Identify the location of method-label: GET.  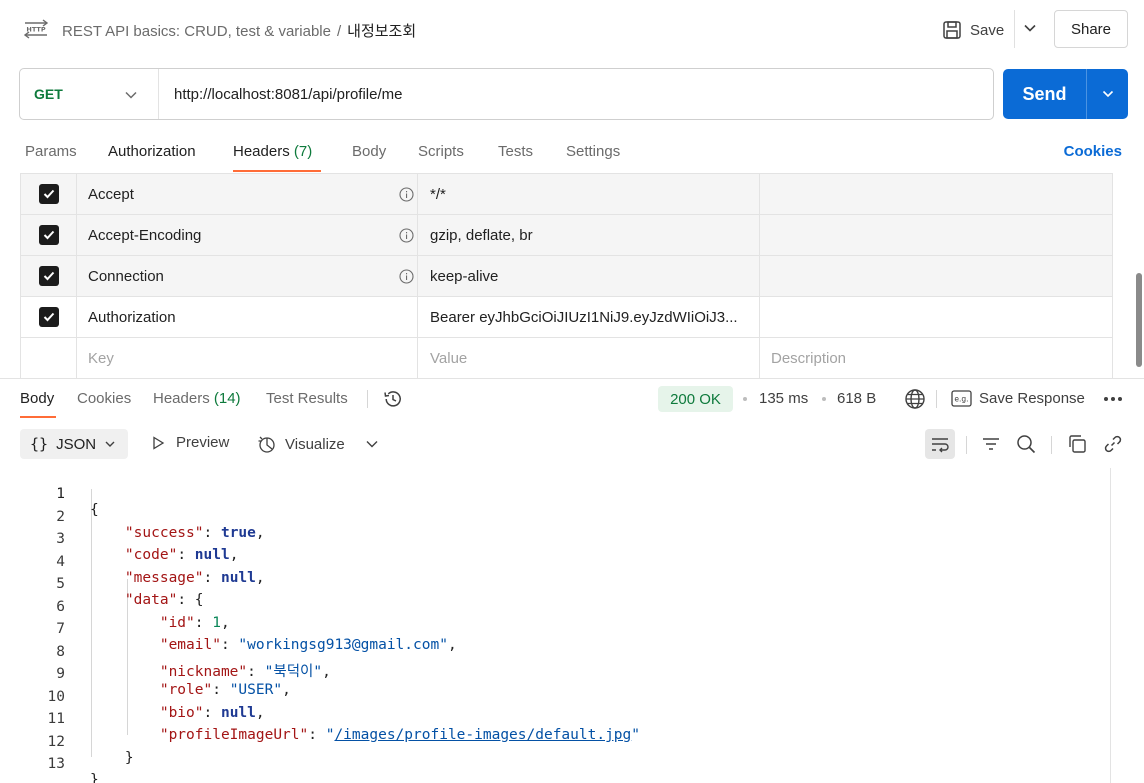
(48, 94).